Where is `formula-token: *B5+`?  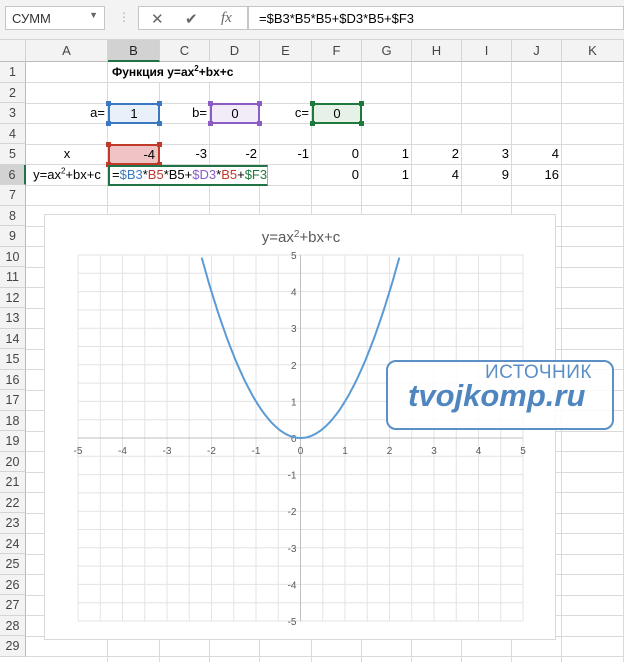
formula-token: *B5+ is located at coordinates (178, 174).